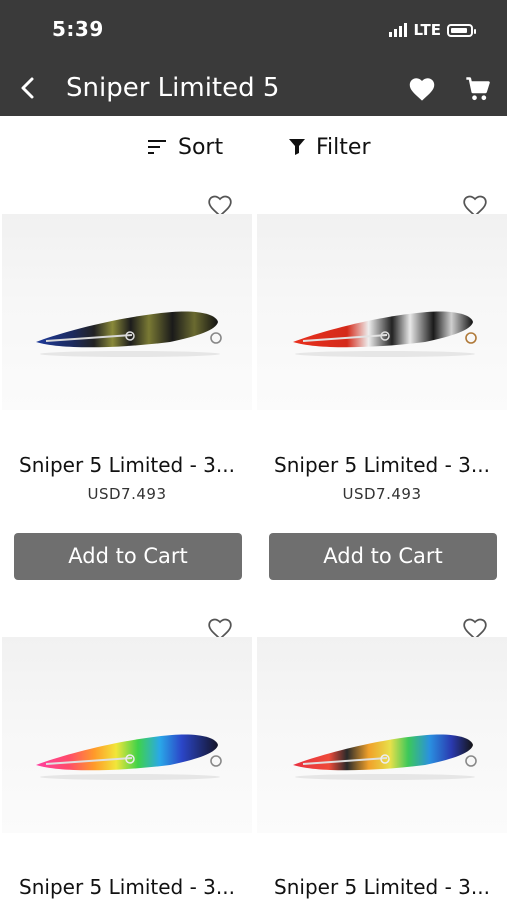 Image resolution: width=507 pixels, height=900 pixels. What do you see at coordinates (78, 29) in the screenshot?
I see `status-time: 5:39` at bounding box center [78, 29].